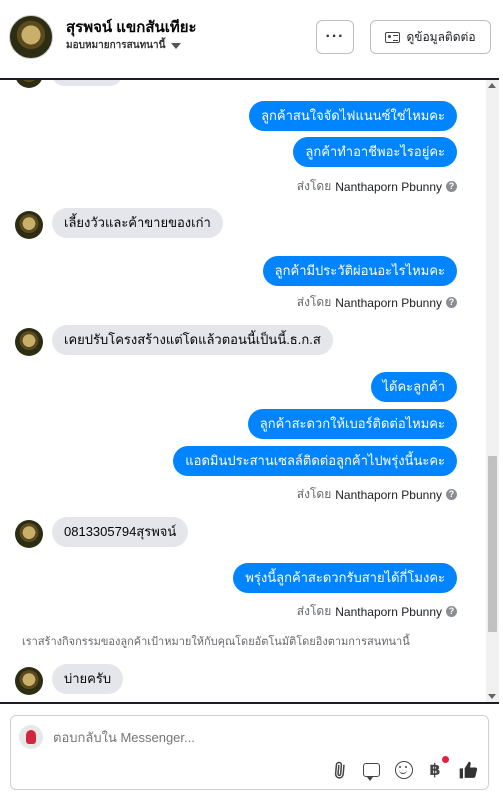  Describe the element at coordinates (413, 387) in the screenshot. I see `outgoing-message-bubble: ได้คะลูกค้า` at that location.